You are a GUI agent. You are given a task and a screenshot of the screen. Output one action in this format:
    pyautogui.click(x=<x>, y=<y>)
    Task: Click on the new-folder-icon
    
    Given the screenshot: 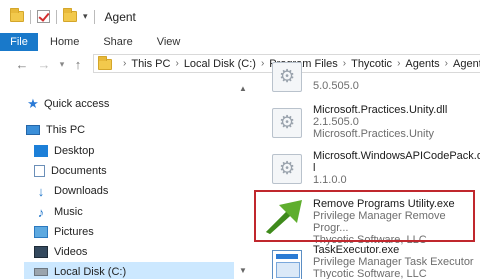 What is the action you would take?
    pyautogui.click(x=70, y=15)
    